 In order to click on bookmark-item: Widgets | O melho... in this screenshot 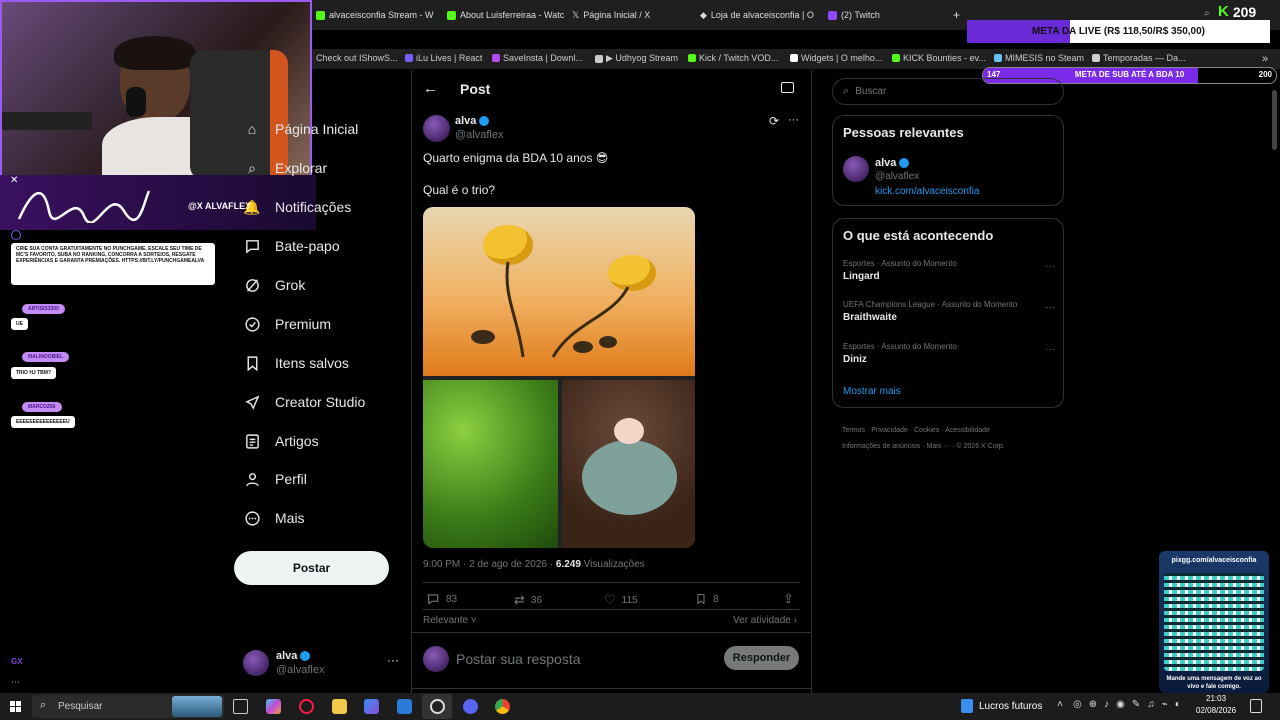, I will do `click(836, 58)`.